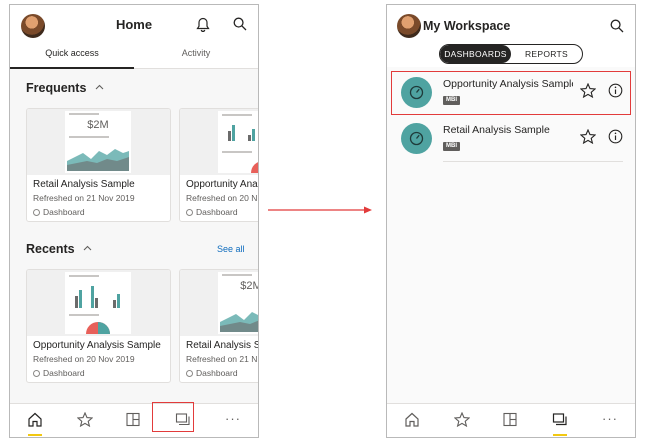 The image size is (645, 447). Describe the element at coordinates (588, 136) in the screenshot. I see `favorite-star-icon` at that location.